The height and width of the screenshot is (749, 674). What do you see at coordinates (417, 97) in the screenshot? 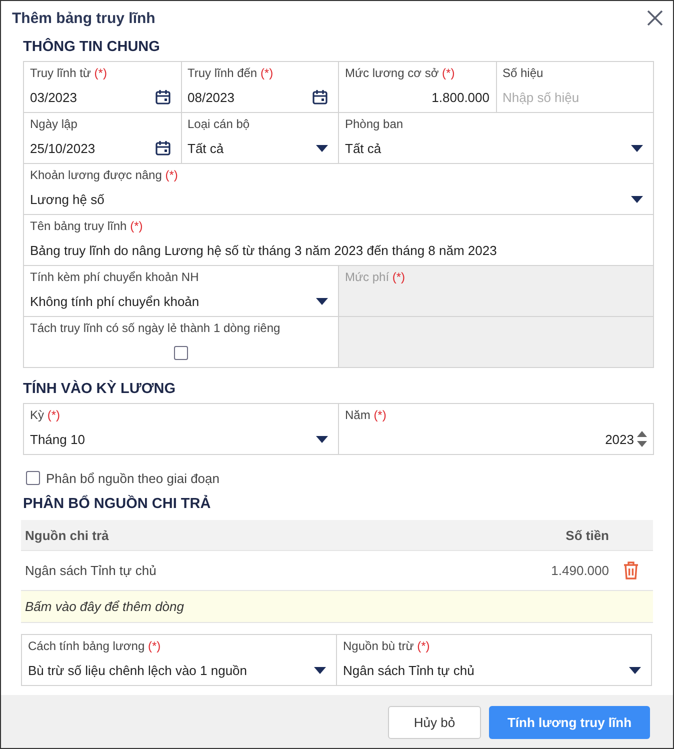
I see `input-field: 1.800.000` at bounding box center [417, 97].